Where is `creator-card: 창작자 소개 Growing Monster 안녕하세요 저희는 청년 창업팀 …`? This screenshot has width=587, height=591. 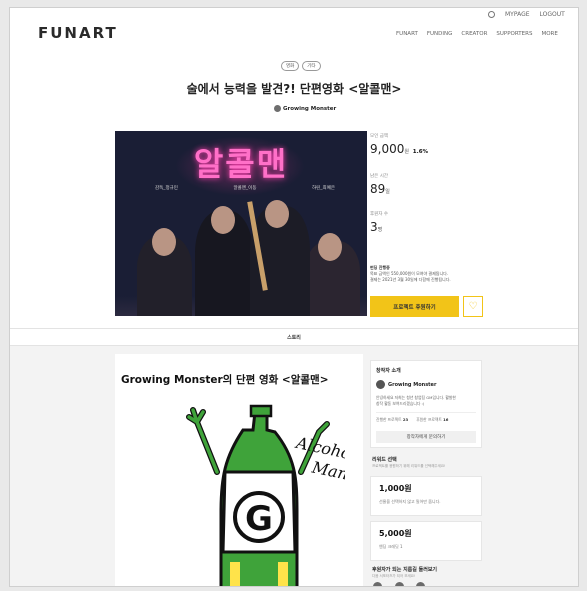
creator-card: 창작자 소개 Growing Monster 안녕하세요 저희는 청년 창업팀 … is located at coordinates (426, 404).